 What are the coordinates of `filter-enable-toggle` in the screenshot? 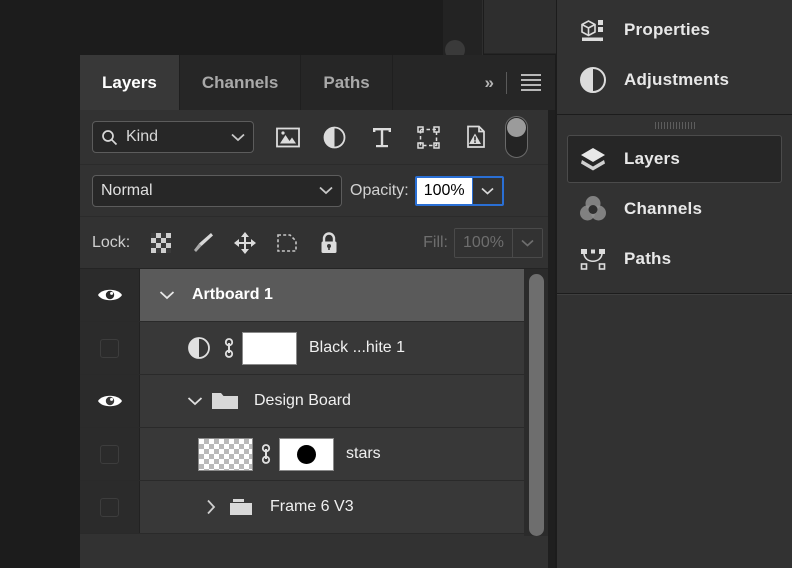 It's located at (516, 137).